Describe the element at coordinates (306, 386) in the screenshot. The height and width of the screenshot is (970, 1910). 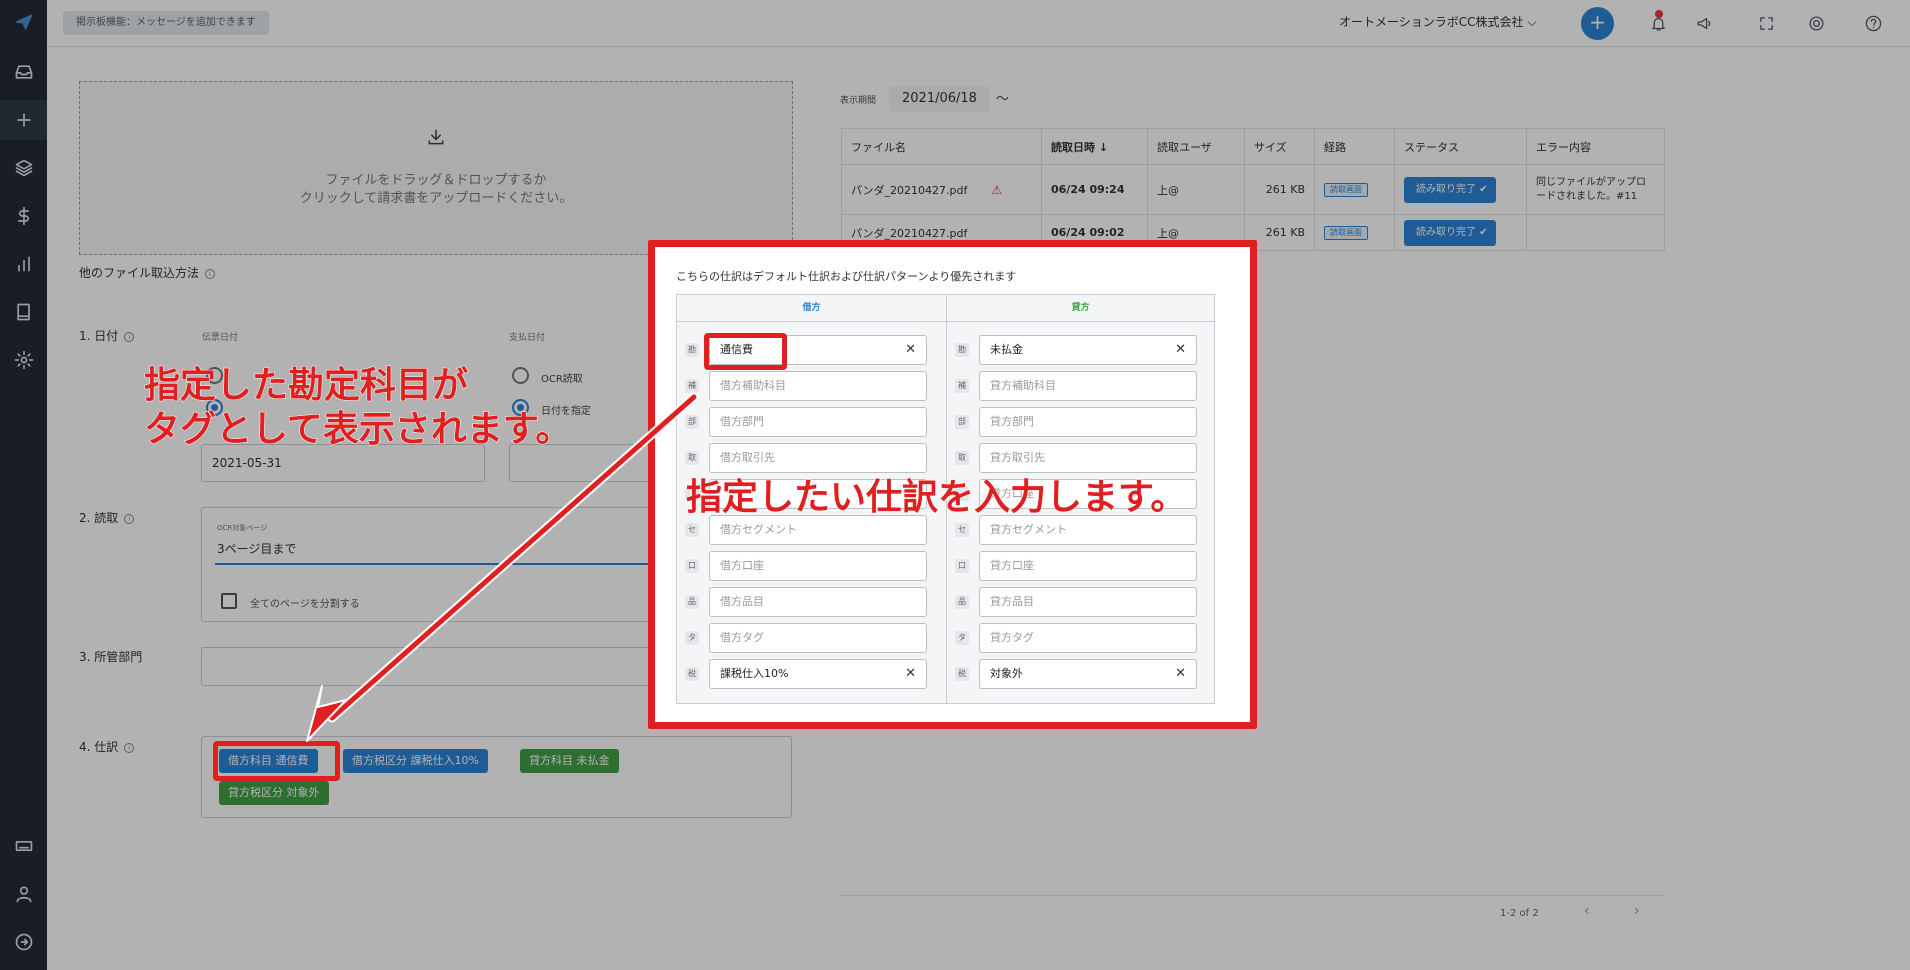
I see `annotation-left-line1: 指定した勘定科目が` at that location.